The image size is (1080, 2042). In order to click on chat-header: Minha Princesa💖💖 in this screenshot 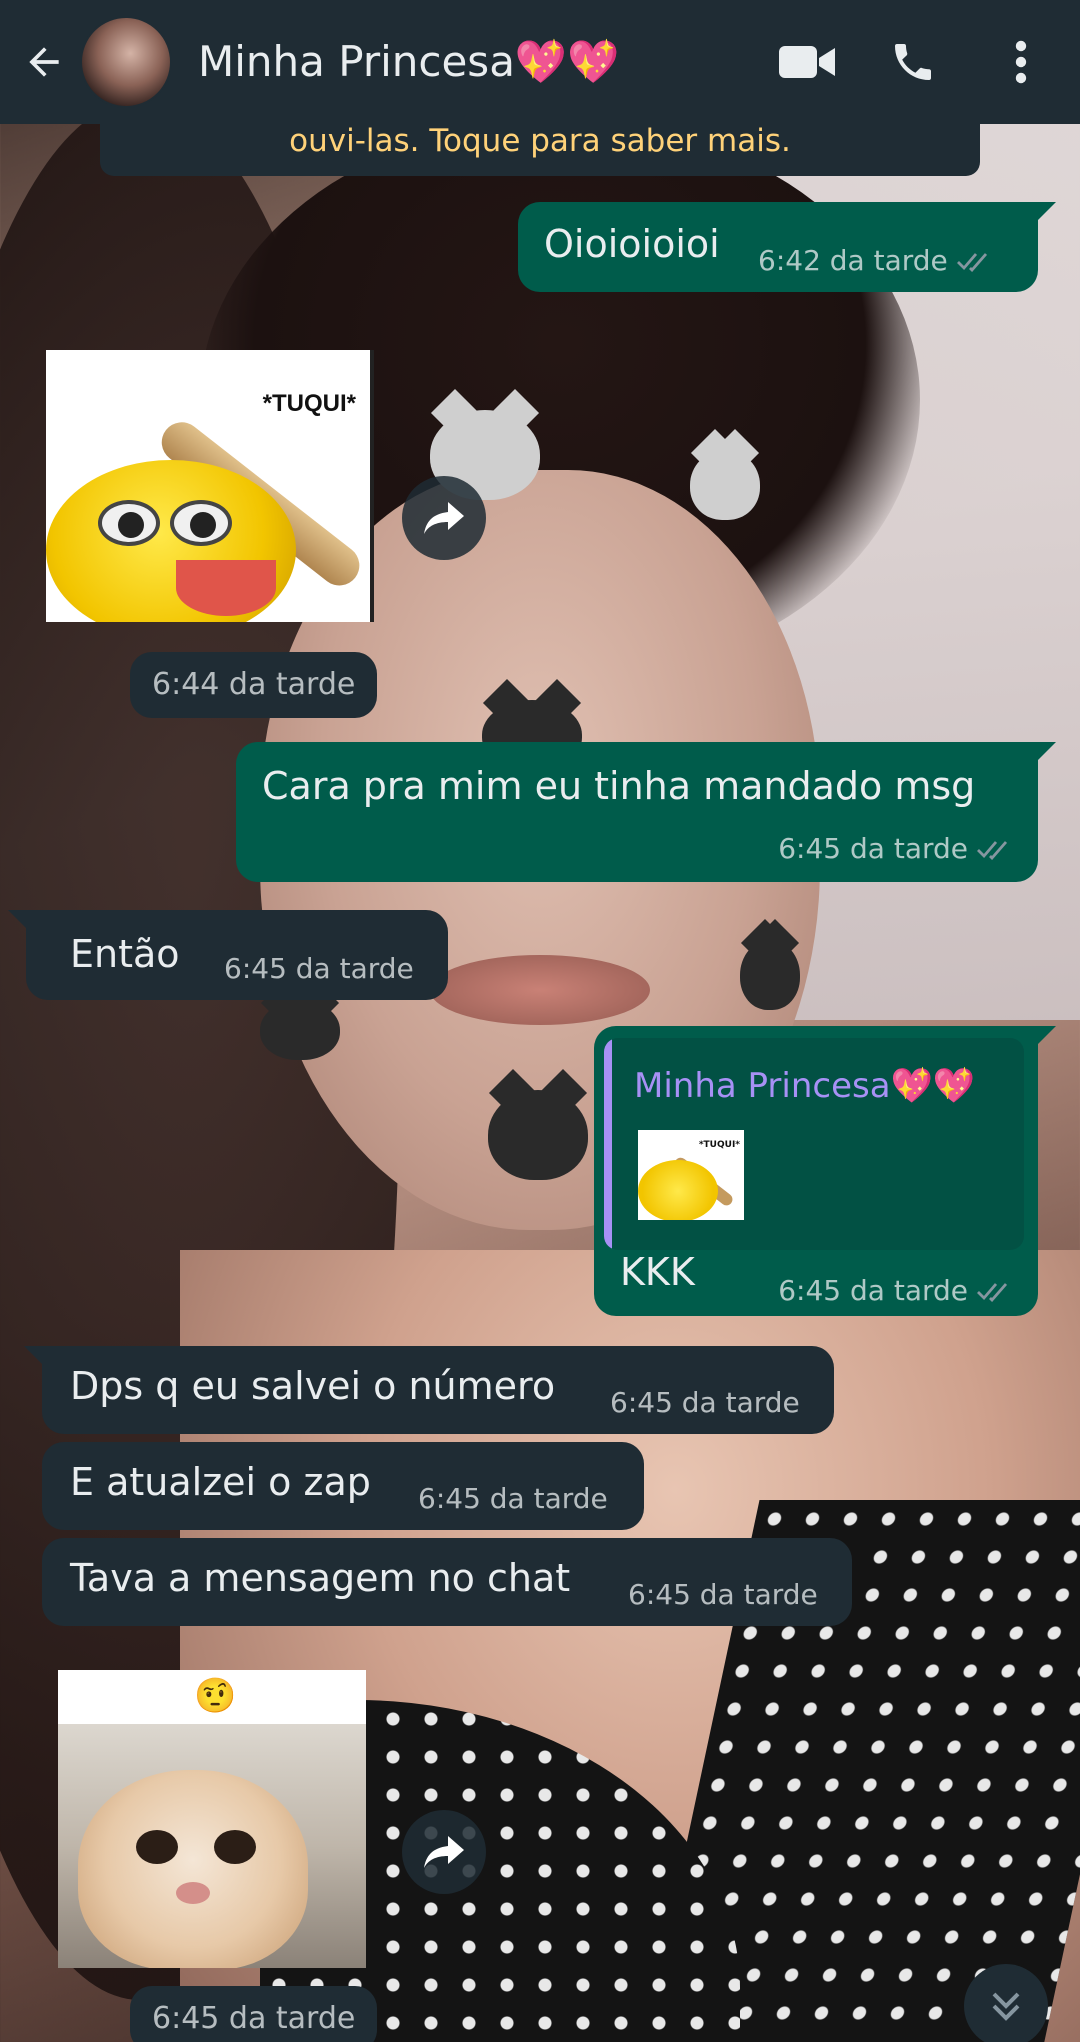, I will do `click(540, 62)`.